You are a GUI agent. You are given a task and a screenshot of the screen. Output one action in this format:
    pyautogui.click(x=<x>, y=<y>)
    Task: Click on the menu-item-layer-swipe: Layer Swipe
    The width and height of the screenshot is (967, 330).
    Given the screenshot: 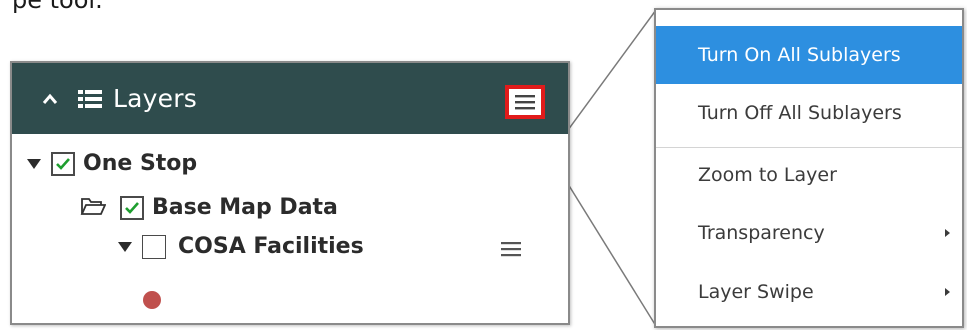 What is the action you would take?
    pyautogui.click(x=809, y=292)
    